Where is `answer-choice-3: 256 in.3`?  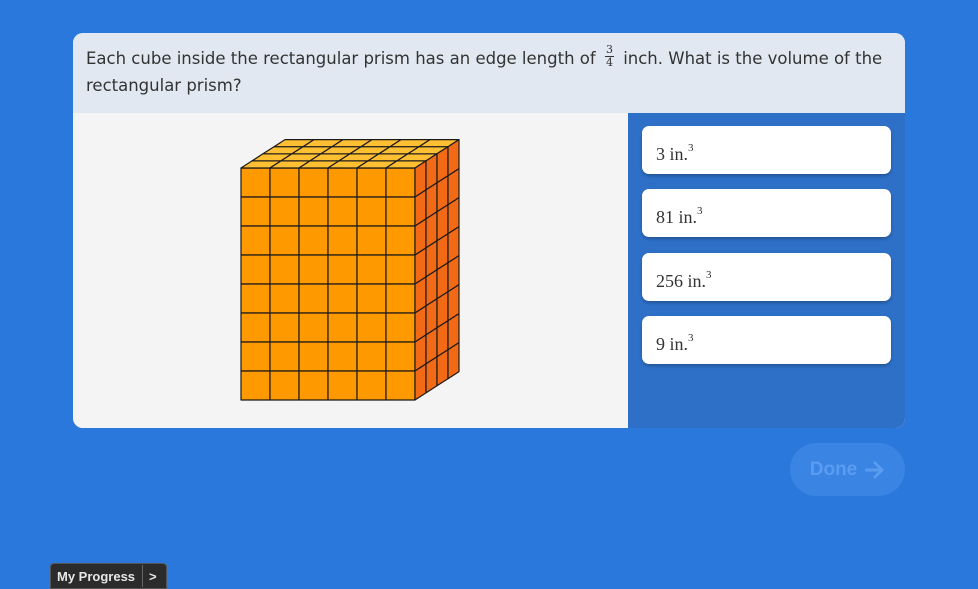
answer-choice-3: 256 in.3 is located at coordinates (766, 277).